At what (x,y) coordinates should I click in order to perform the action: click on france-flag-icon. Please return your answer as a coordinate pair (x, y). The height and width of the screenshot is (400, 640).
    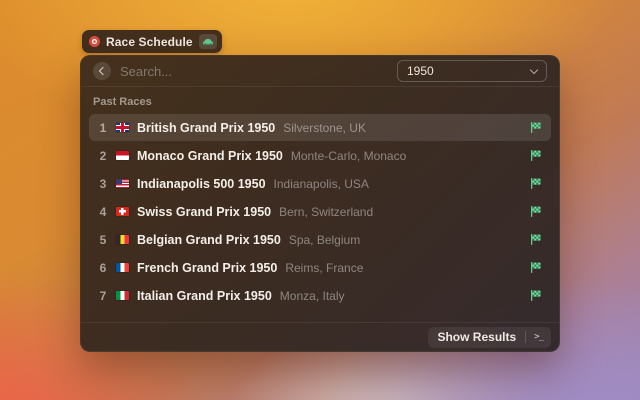
    Looking at the image, I should click on (122, 267).